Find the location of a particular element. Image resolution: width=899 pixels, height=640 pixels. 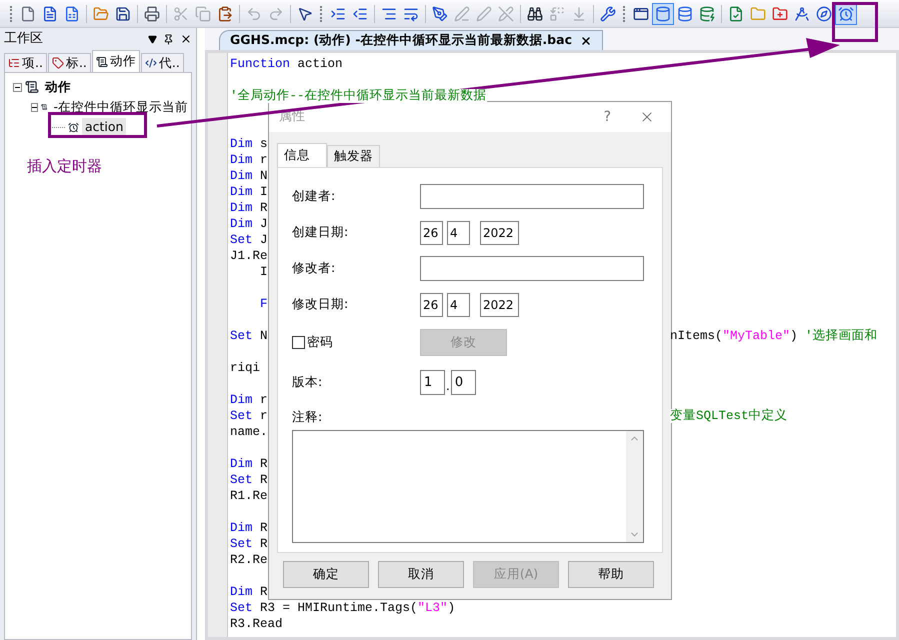

minor-version-field: 0 is located at coordinates (463, 382).